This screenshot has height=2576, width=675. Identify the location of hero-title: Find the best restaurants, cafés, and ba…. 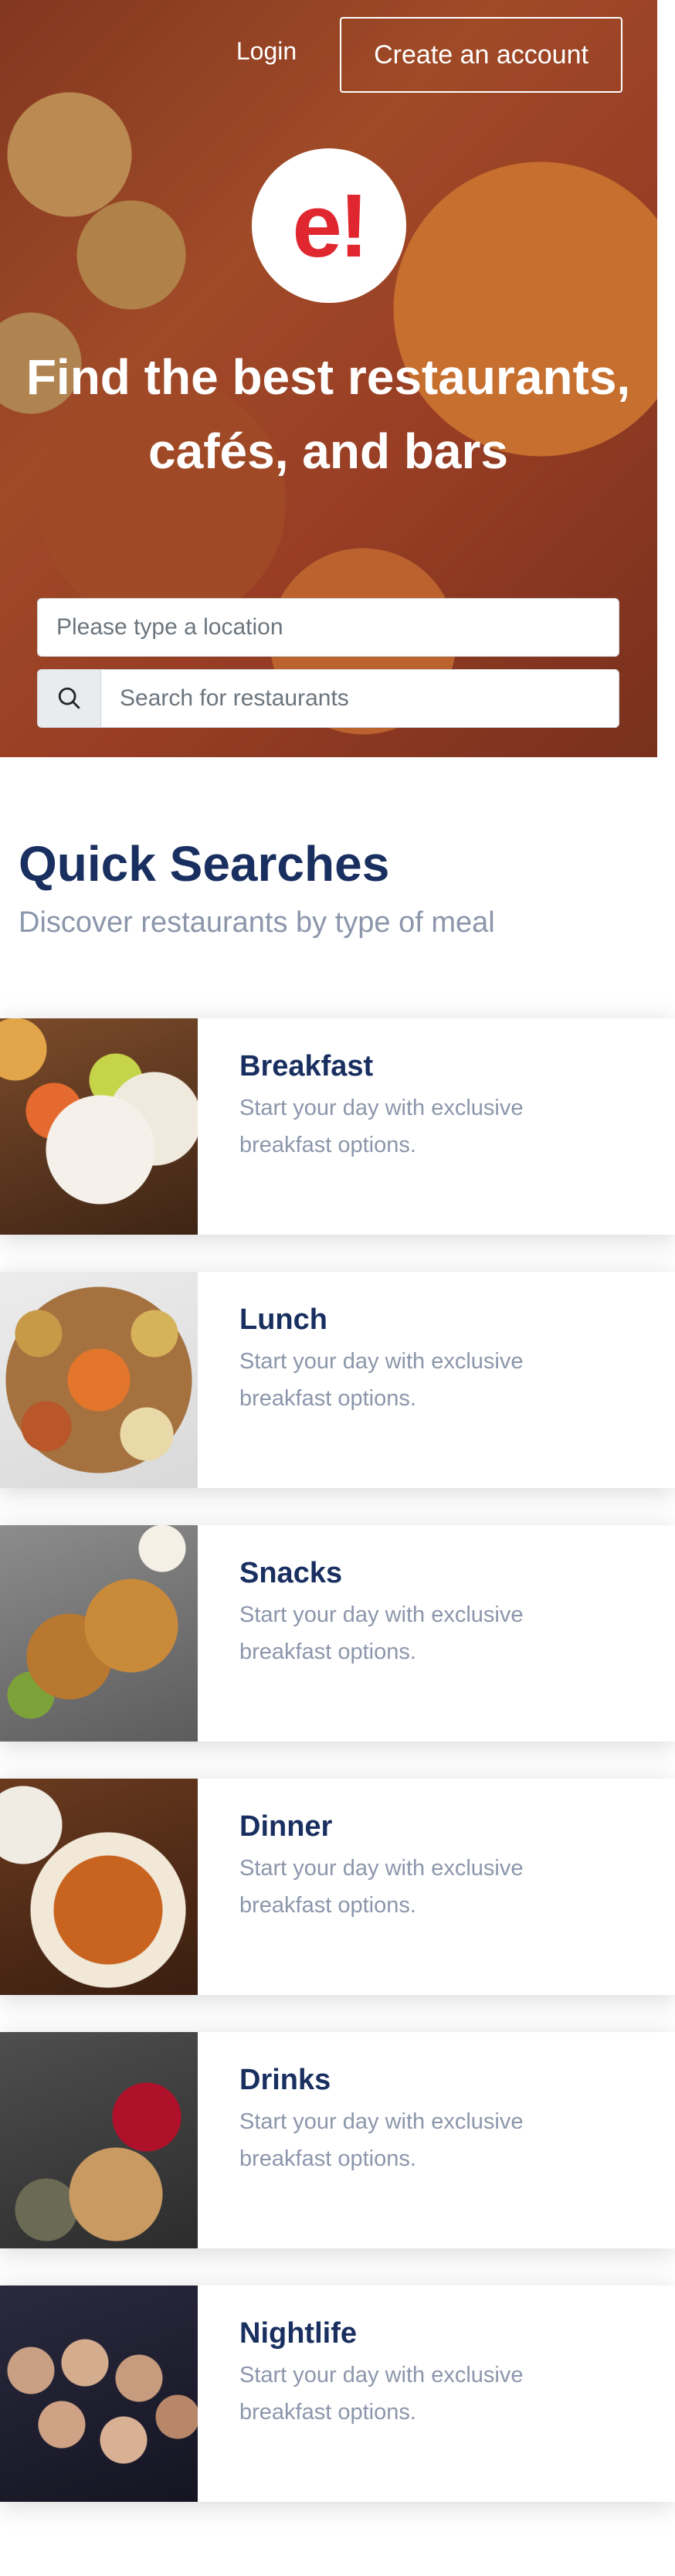
(328, 414).